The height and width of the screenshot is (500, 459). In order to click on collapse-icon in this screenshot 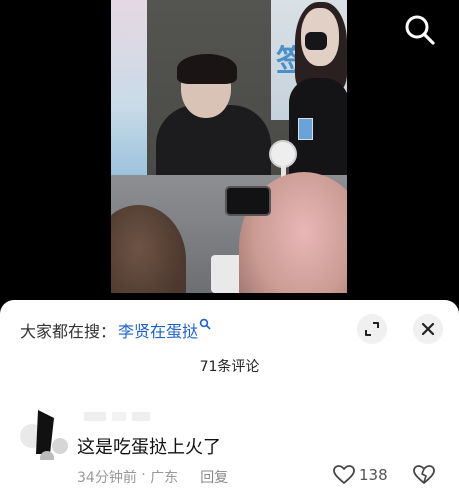, I will do `click(372, 329)`.